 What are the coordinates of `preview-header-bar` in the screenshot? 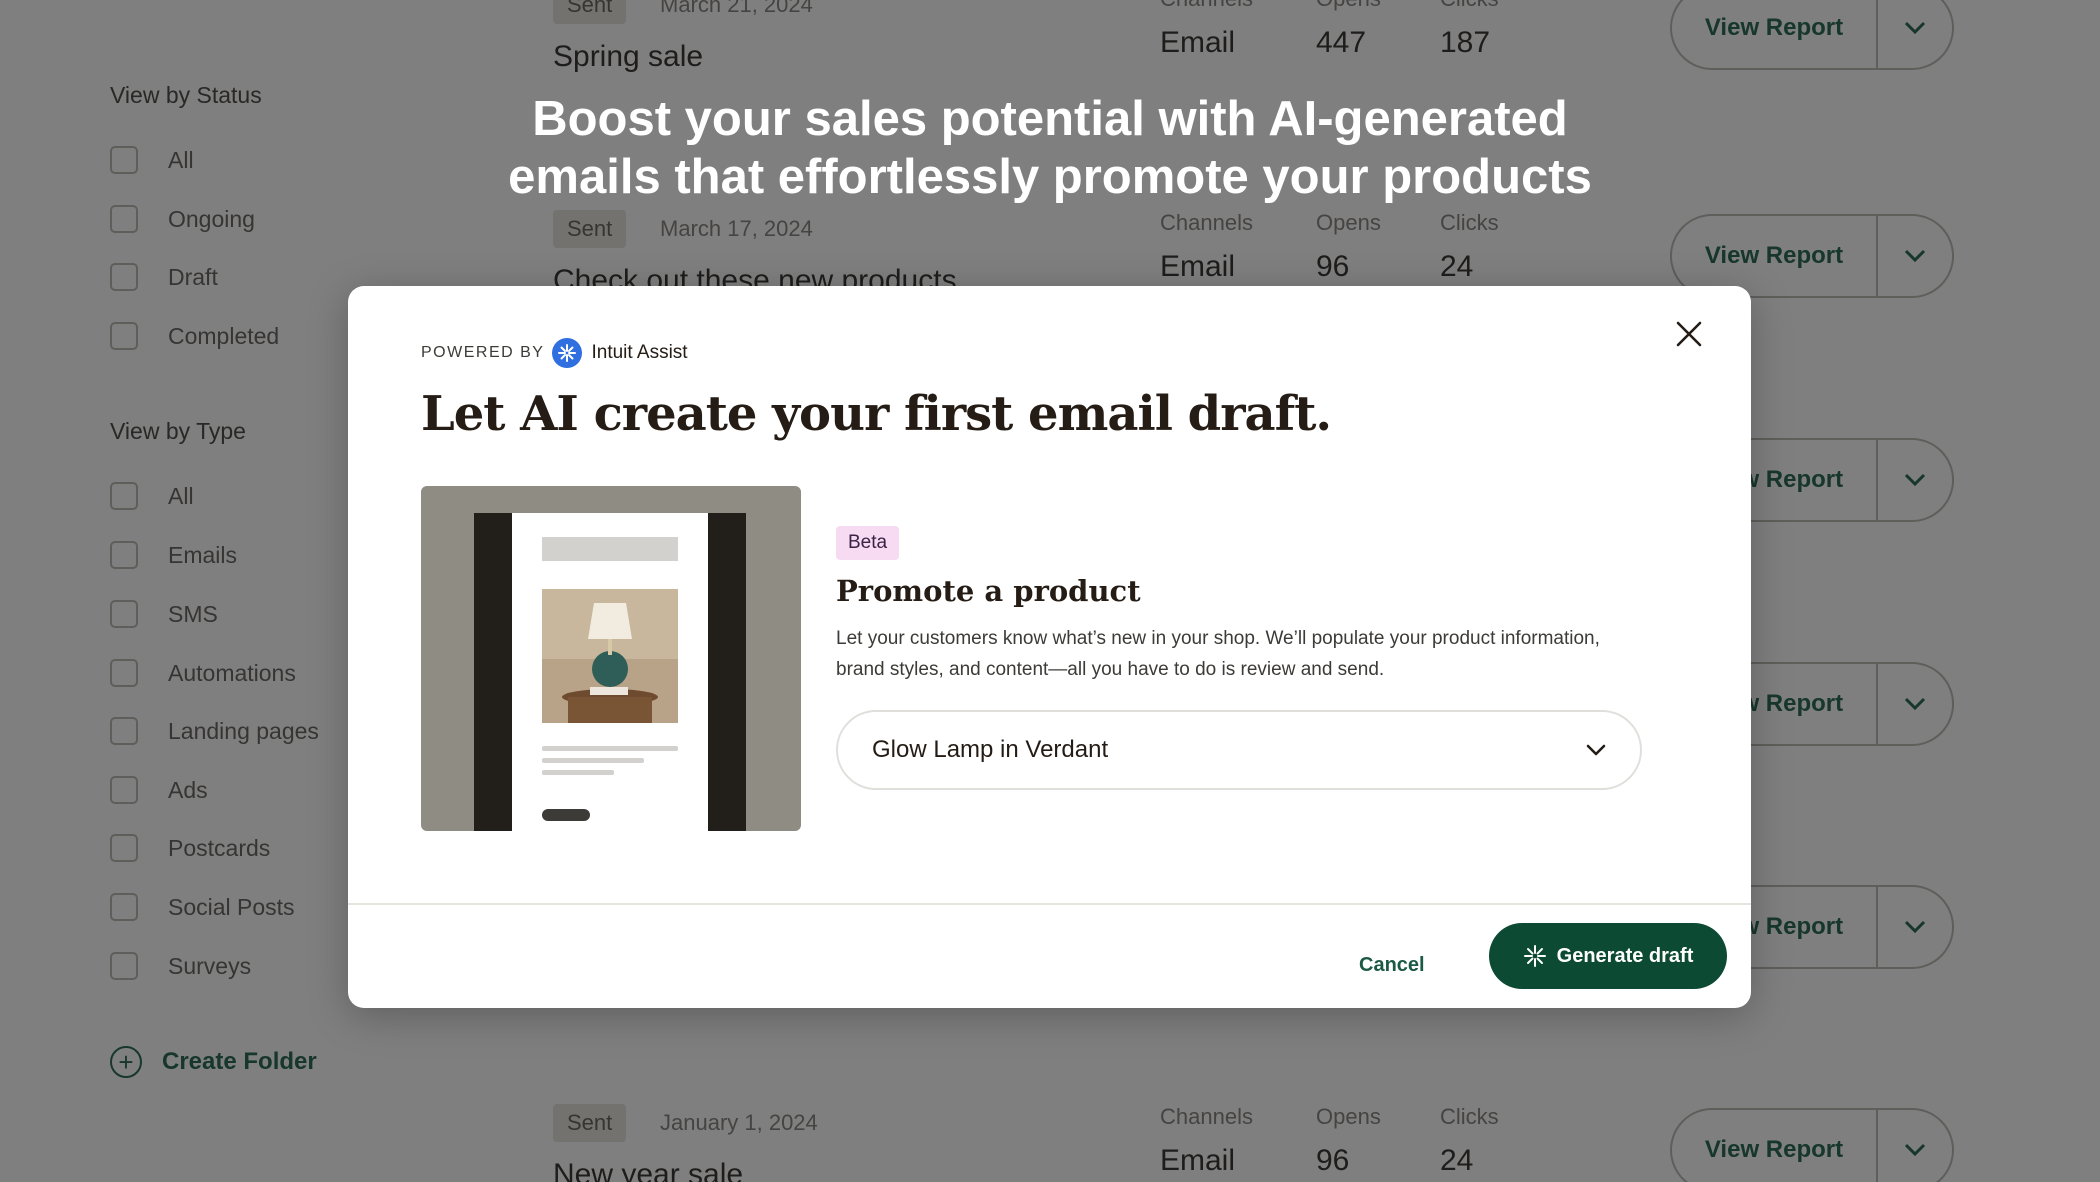 It's located at (610, 549).